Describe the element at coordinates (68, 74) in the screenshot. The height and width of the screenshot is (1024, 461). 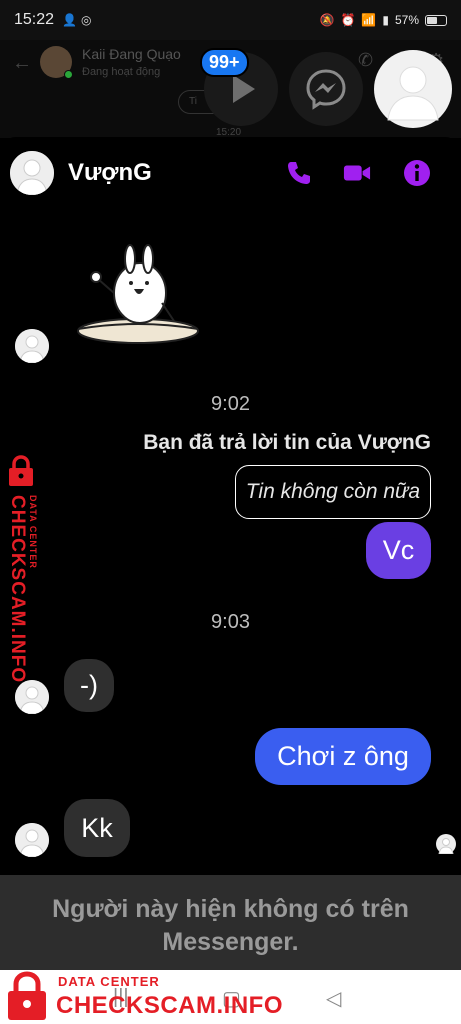
I see `online-indicator` at that location.